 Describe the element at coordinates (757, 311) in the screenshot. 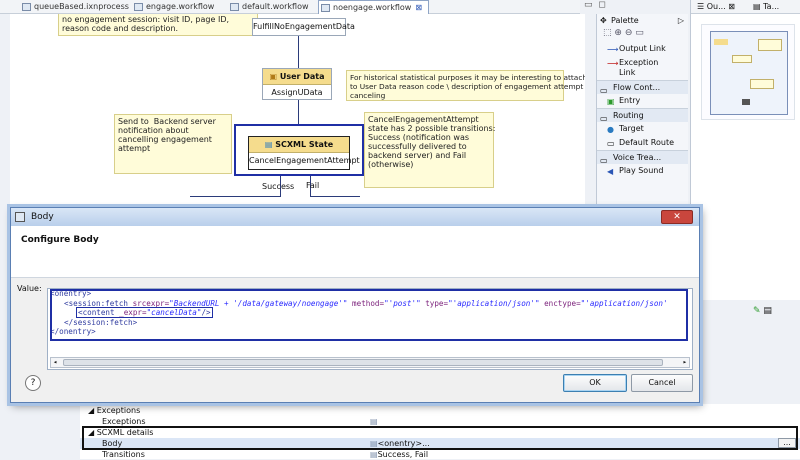

I see `properties-icon: ✎` at that location.